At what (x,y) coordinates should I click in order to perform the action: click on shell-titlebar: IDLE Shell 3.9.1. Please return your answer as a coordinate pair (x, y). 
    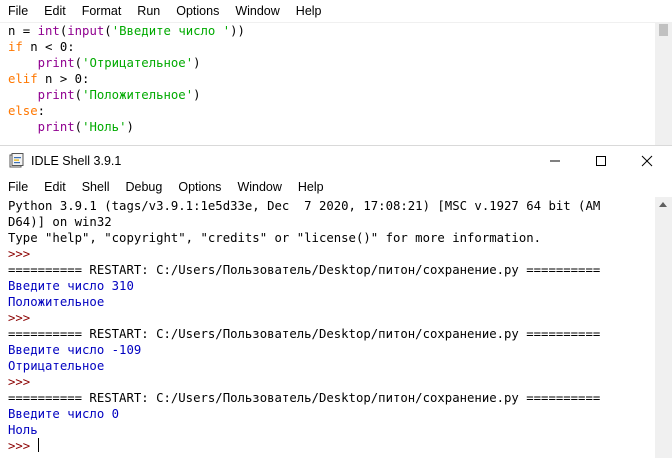
    Looking at the image, I should click on (336, 161).